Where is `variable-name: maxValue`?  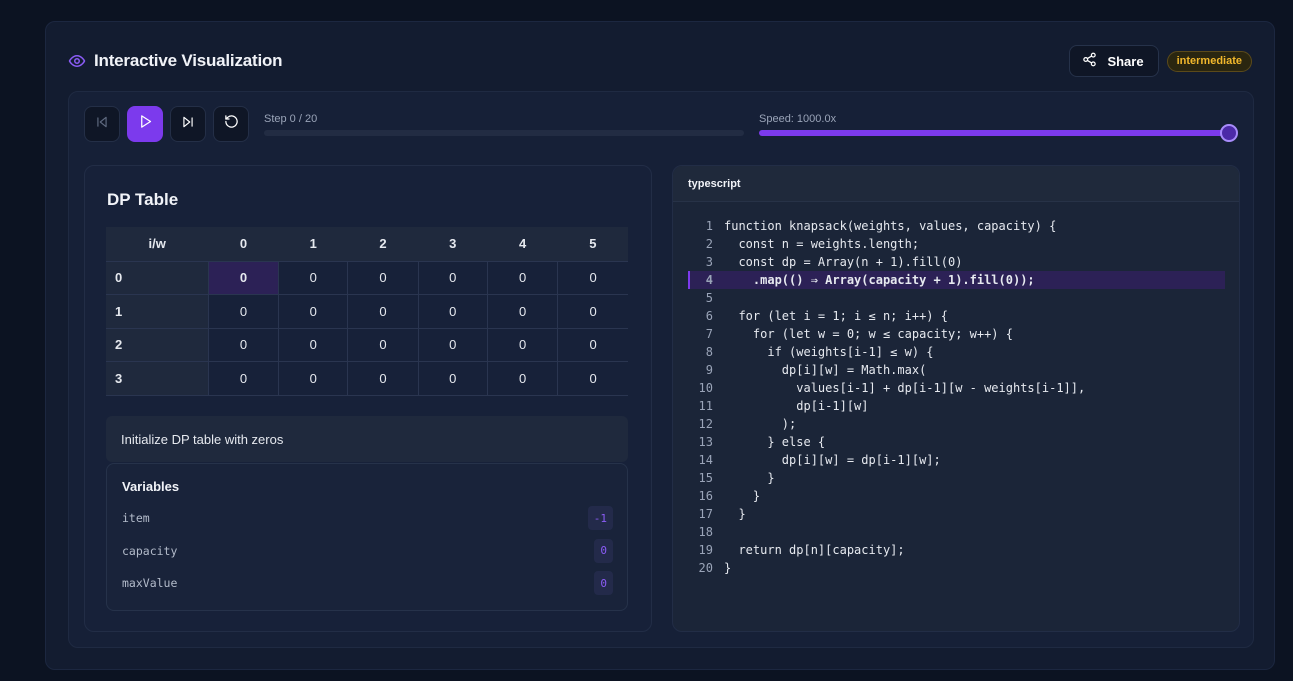
variable-name: maxValue is located at coordinates (150, 583).